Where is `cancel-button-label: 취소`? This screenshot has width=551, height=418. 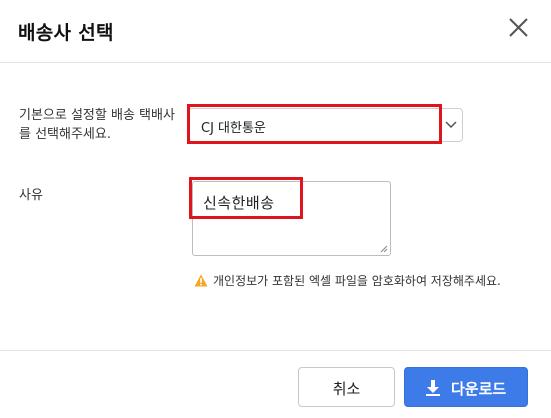 cancel-button-label: 취소 is located at coordinates (346, 389).